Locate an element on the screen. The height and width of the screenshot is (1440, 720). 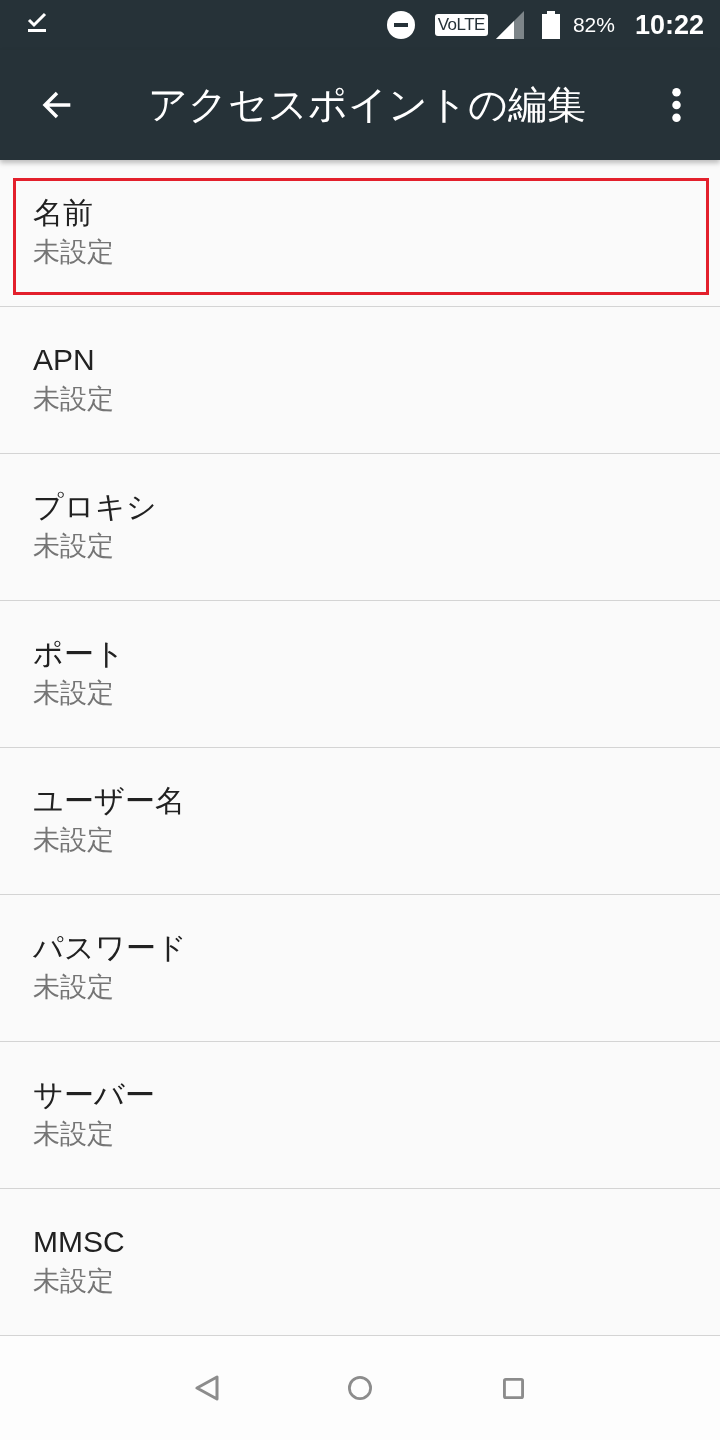
settings-item: パスワード 未設定 is located at coordinates (360, 968).